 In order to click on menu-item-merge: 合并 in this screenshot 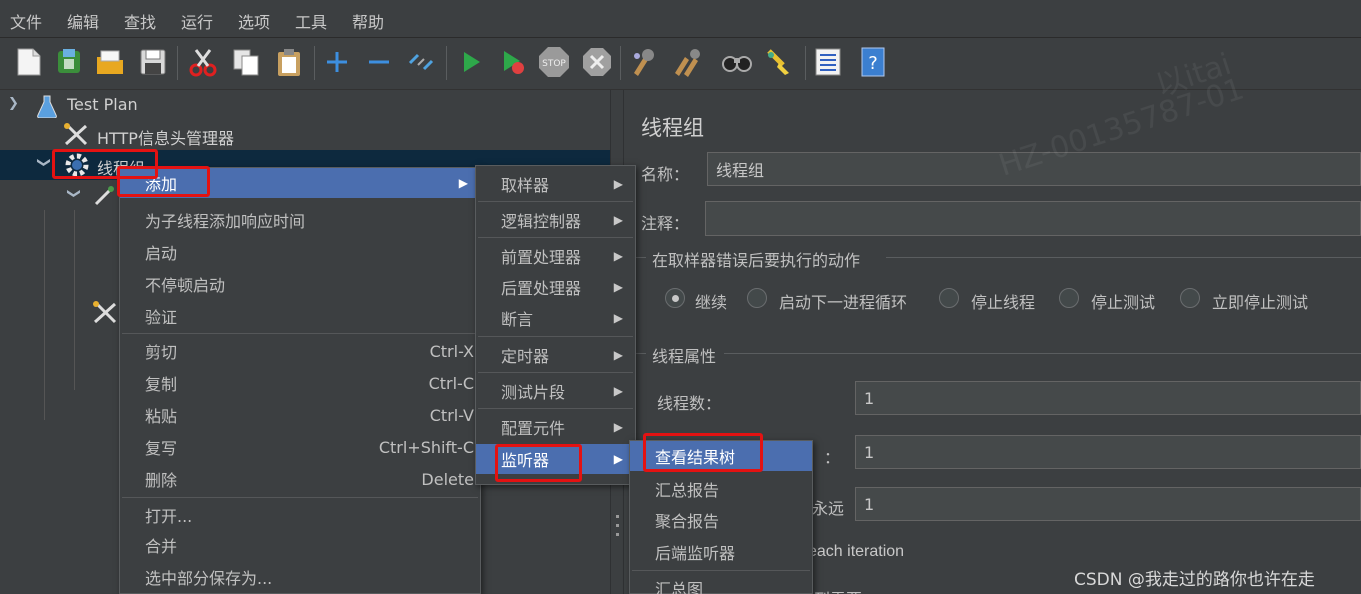, I will do `click(300, 545)`.